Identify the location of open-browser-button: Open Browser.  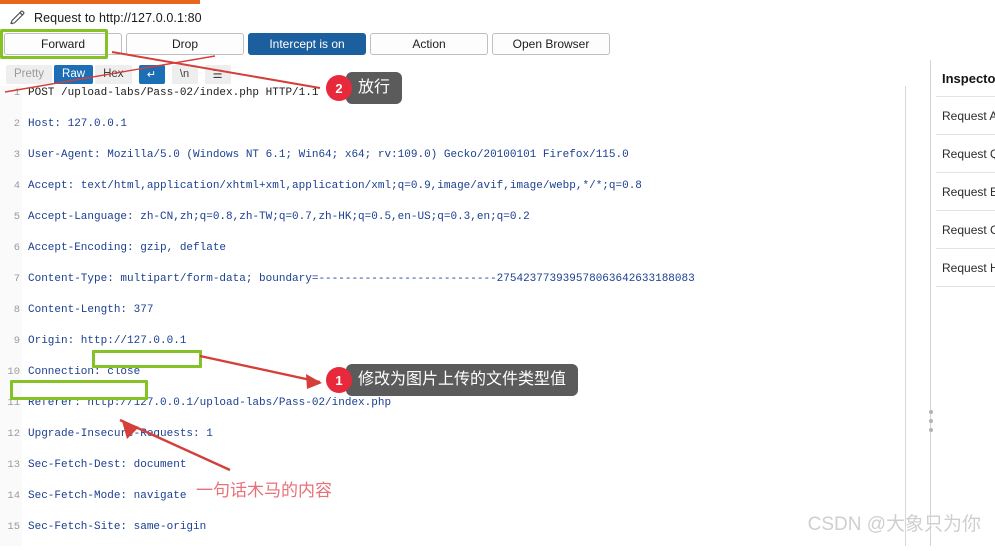
(551, 44).